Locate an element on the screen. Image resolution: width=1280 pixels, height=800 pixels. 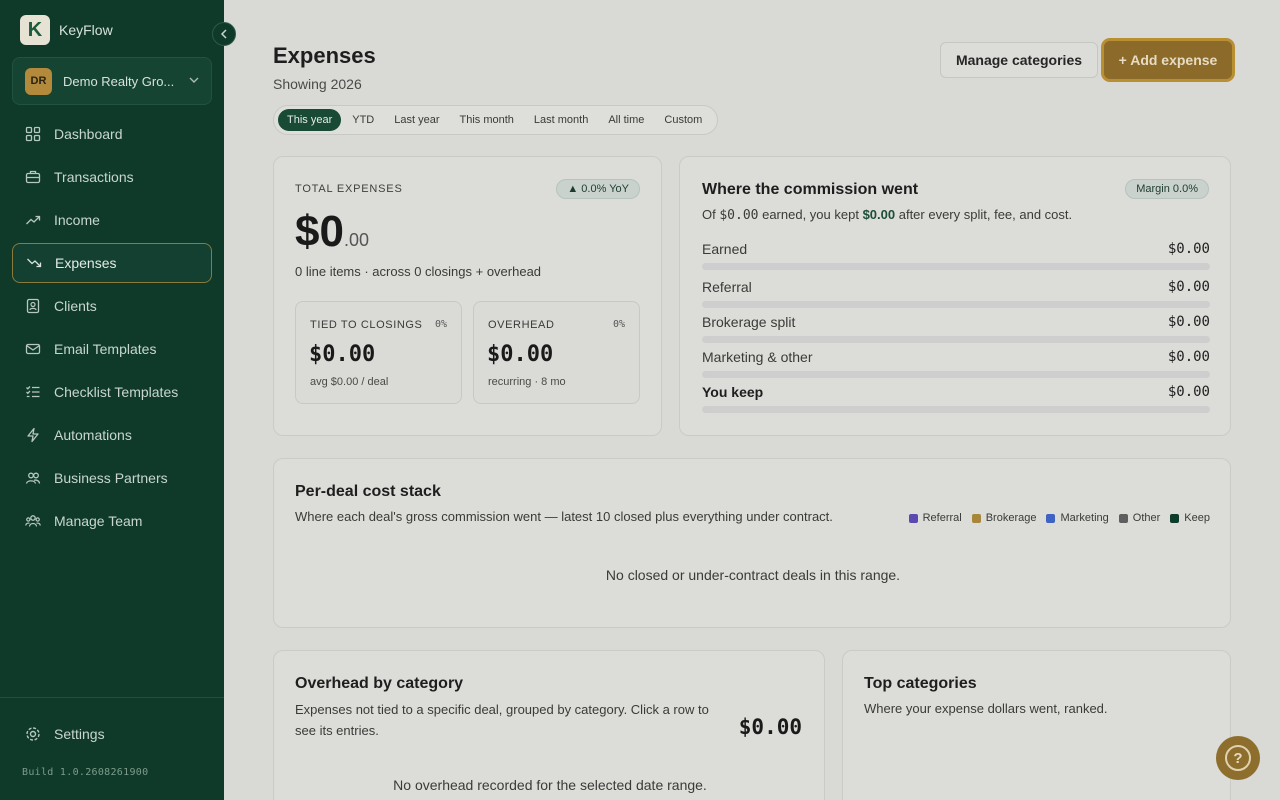
bolt-icon is located at coordinates (33, 435).